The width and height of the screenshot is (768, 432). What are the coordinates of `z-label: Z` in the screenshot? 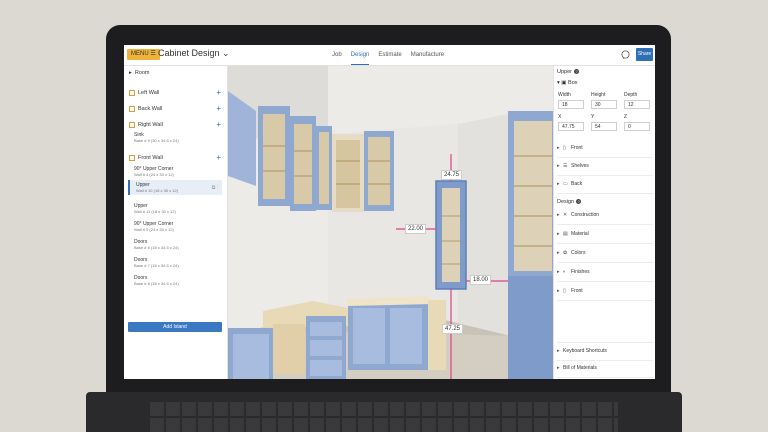 It's located at (626, 117).